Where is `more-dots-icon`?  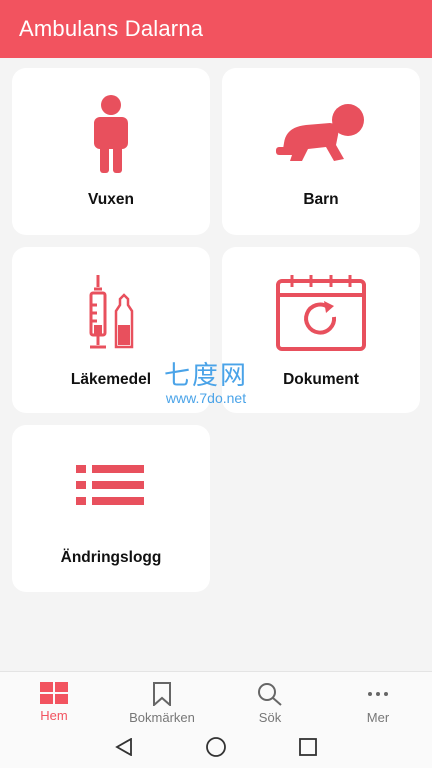 more-dots-icon is located at coordinates (378, 694).